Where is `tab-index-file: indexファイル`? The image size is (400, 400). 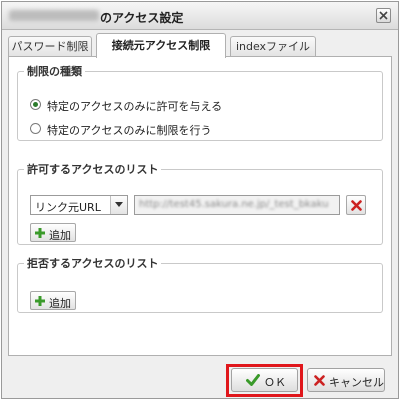 tab-index-file: indexファイル is located at coordinates (273, 46).